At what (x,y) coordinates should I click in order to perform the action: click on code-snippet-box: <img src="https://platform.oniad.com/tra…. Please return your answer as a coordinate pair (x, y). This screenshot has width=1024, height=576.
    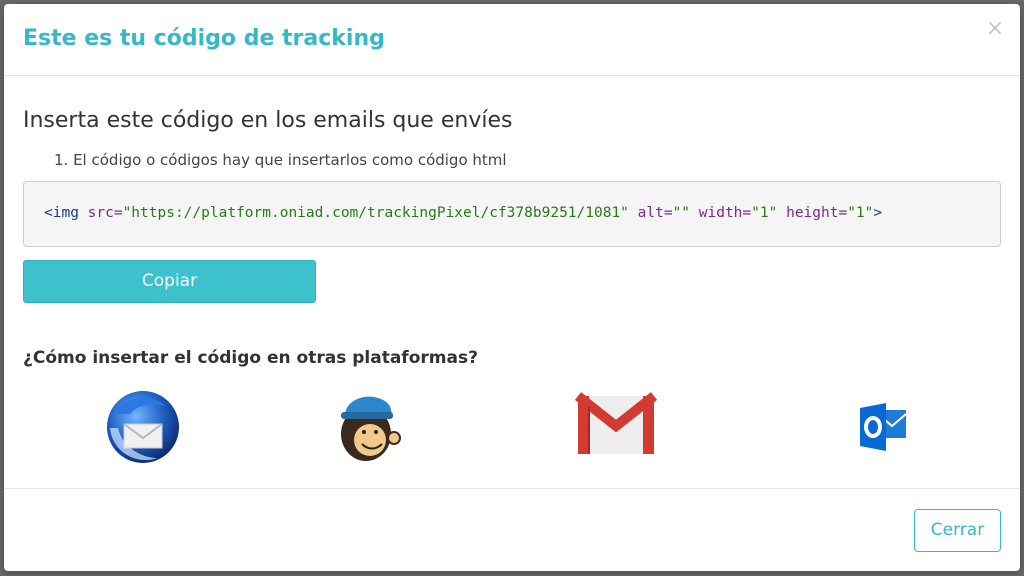
    Looking at the image, I should click on (512, 214).